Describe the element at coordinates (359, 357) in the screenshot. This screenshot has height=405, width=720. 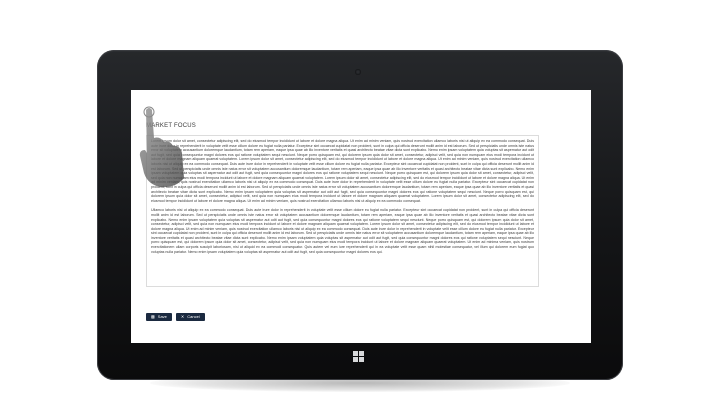
I see `windows-logo-icon` at that location.